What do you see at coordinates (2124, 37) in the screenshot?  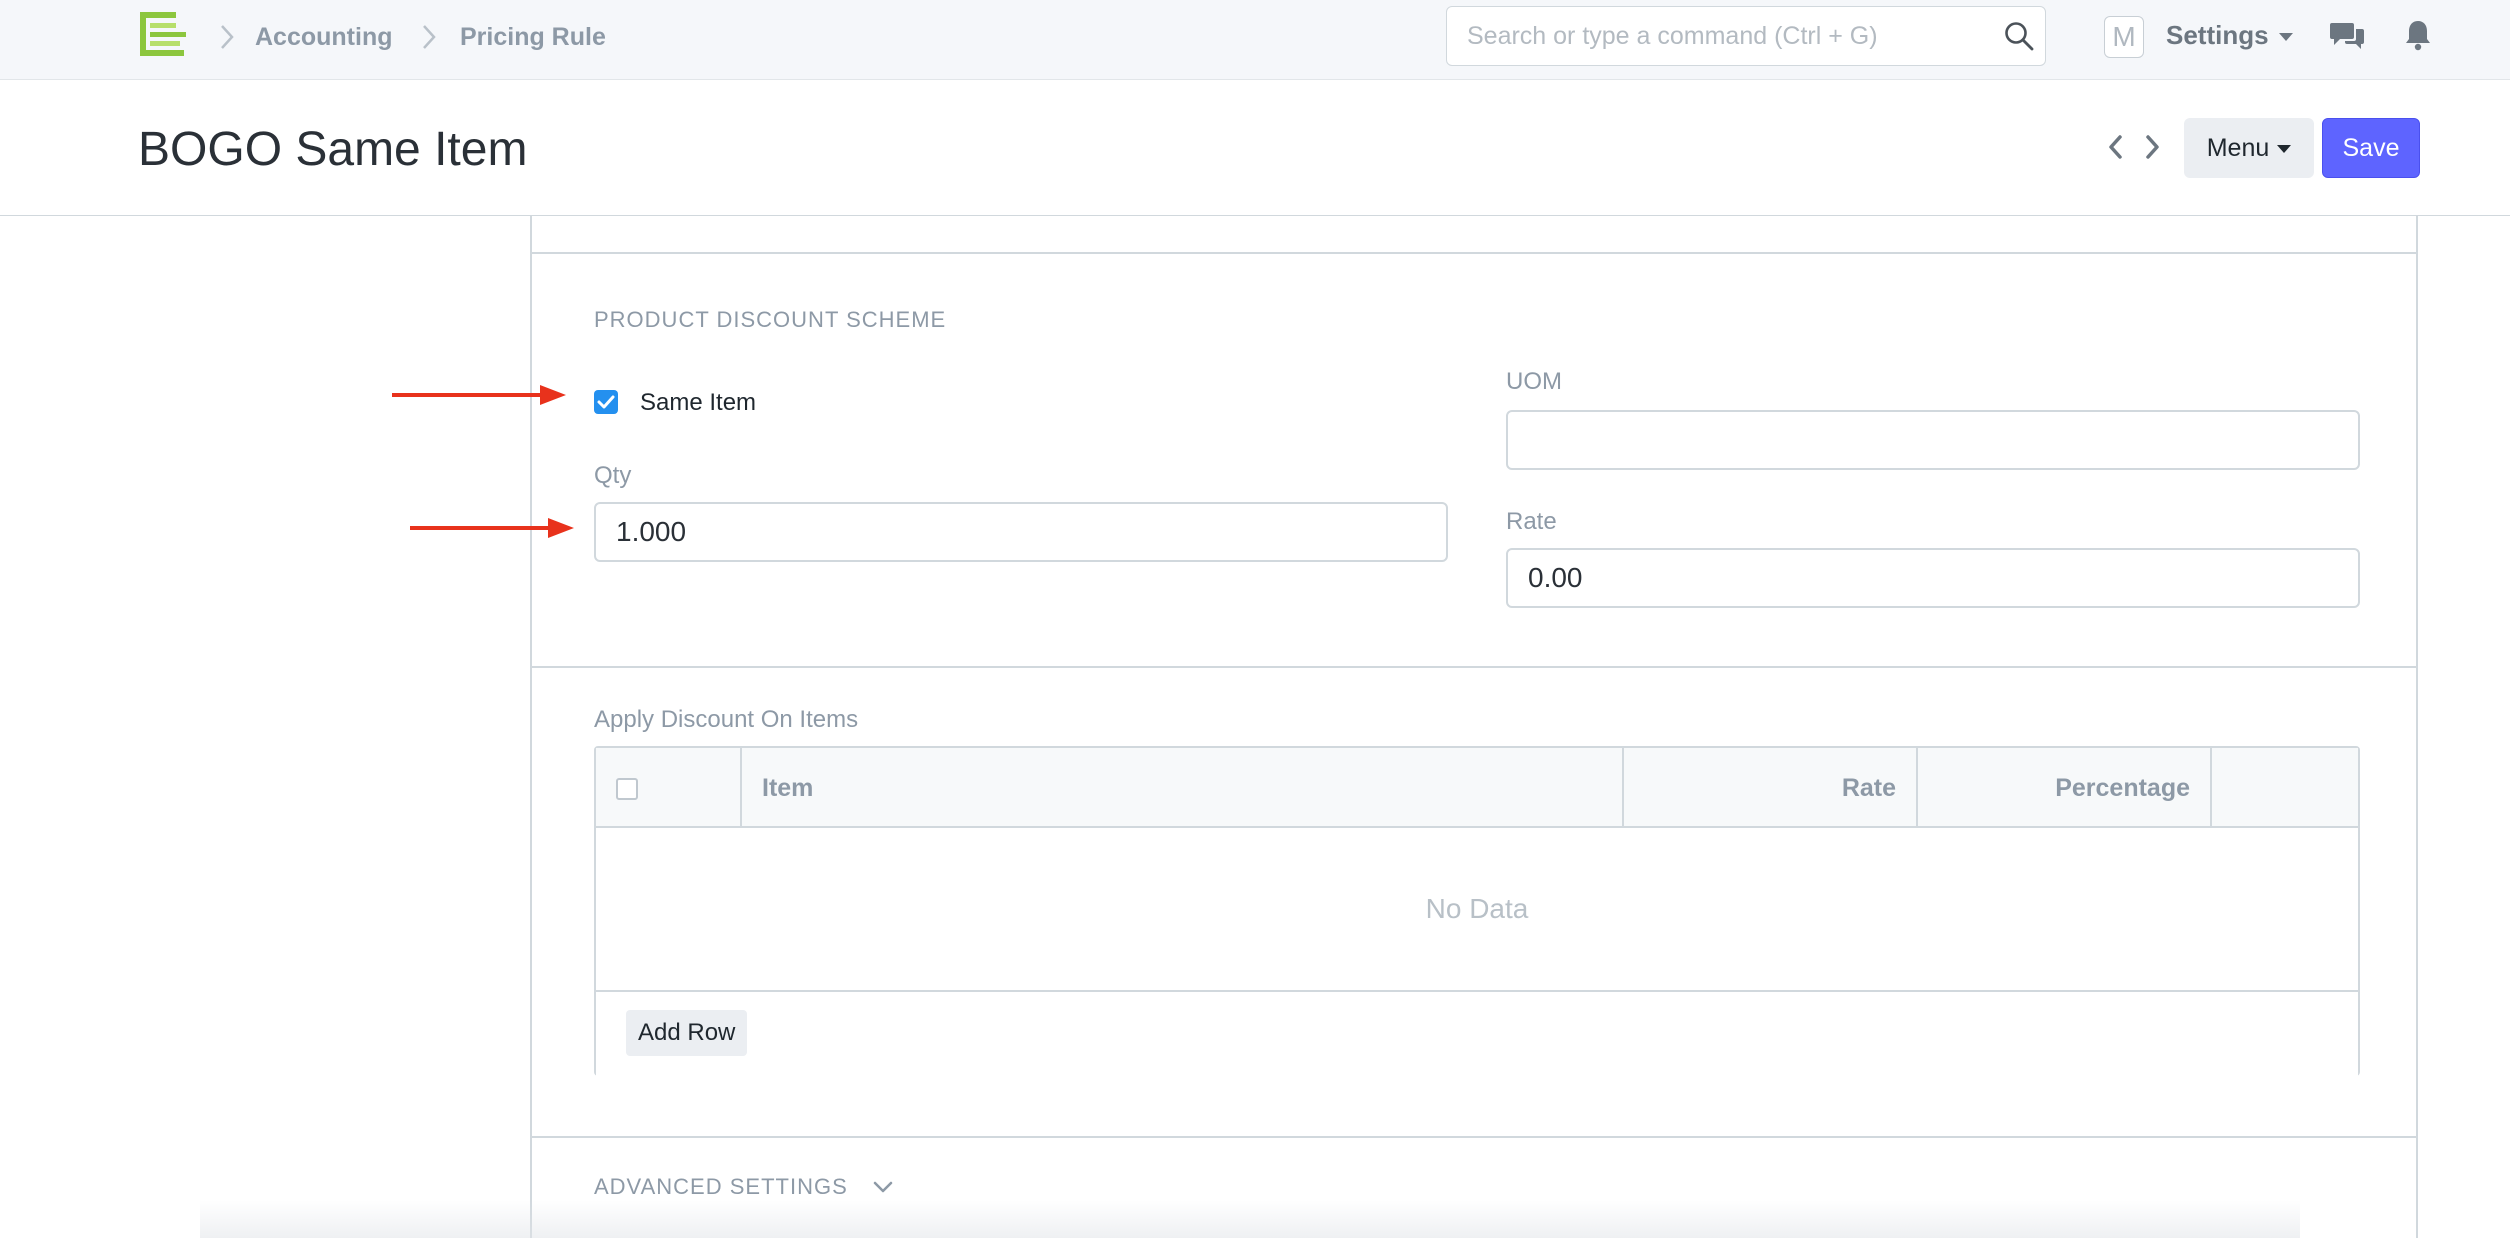 I see `user-avatar: M` at bounding box center [2124, 37].